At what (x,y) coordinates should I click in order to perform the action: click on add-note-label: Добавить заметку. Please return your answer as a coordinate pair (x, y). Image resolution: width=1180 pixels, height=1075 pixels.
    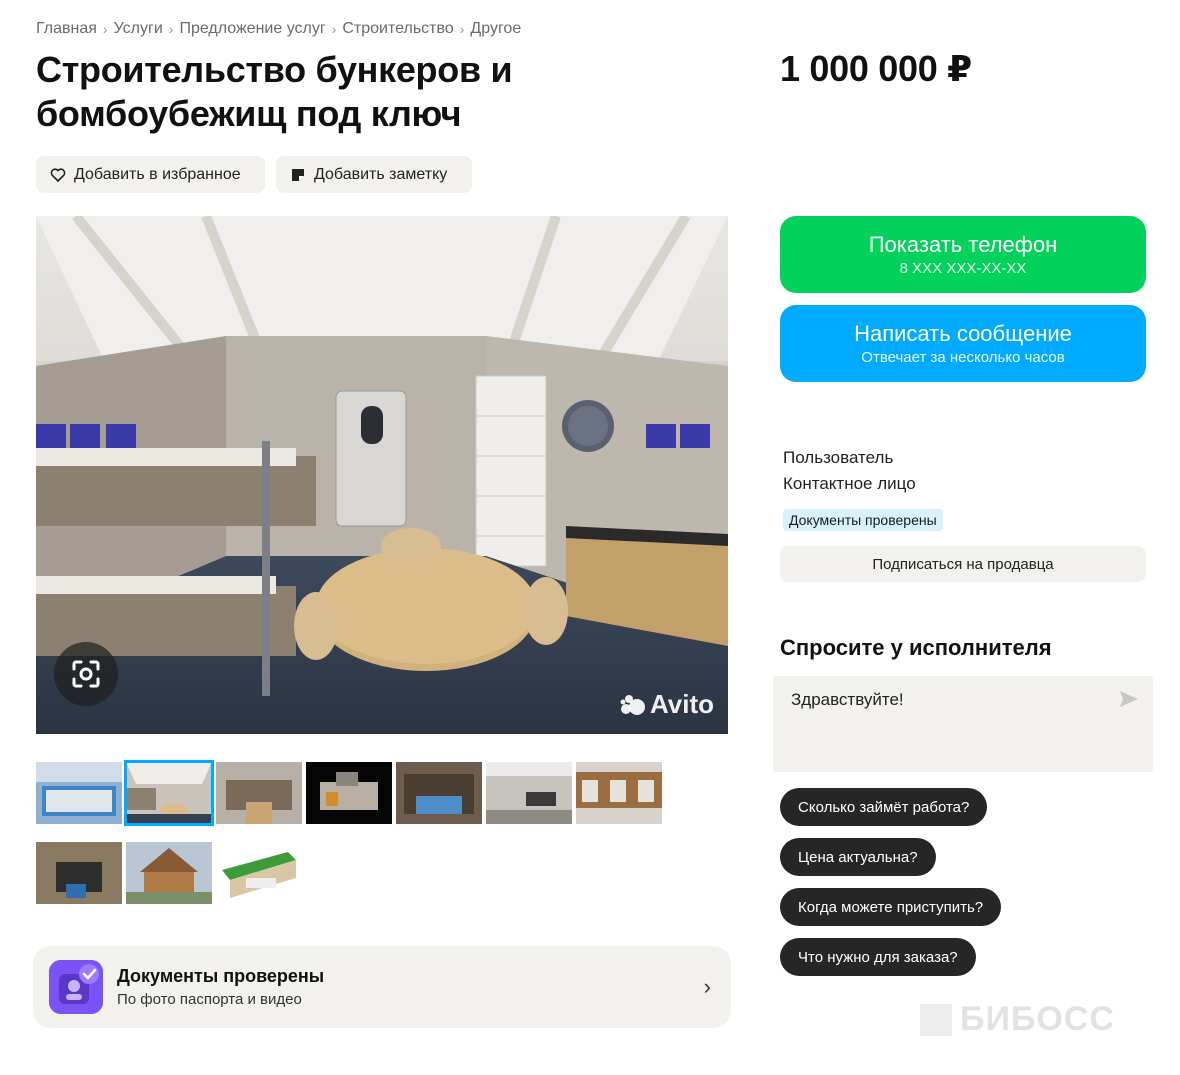
    Looking at the image, I should click on (381, 174).